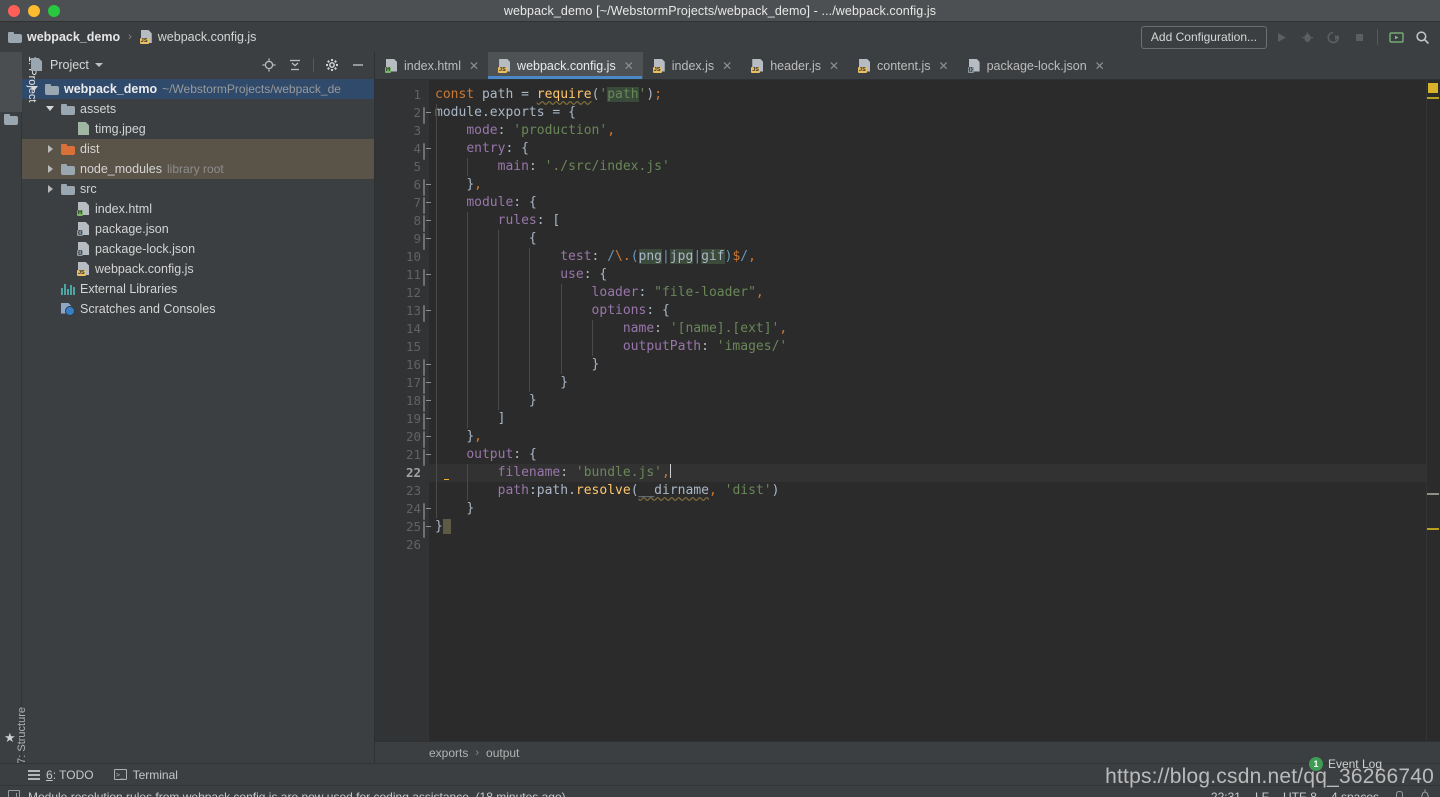  I want to click on folder-icon, so click(15, 37).